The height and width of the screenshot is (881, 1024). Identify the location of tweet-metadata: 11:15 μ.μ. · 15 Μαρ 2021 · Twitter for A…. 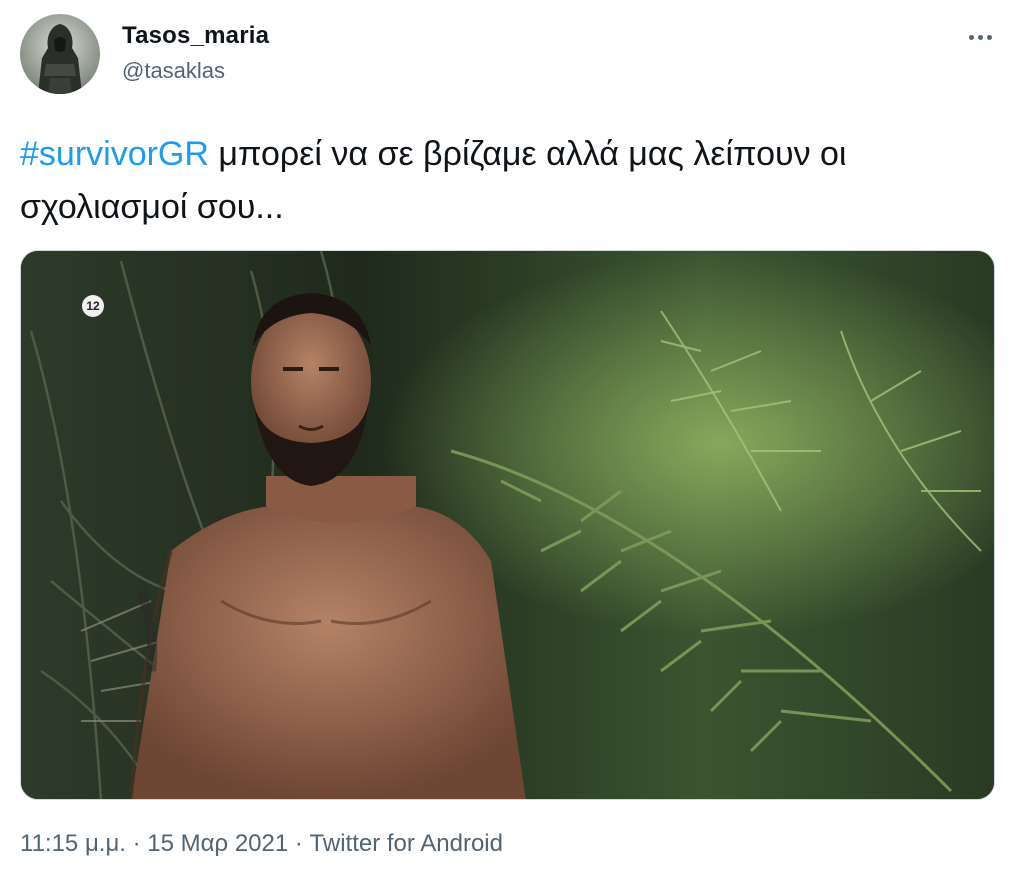
(261, 844).